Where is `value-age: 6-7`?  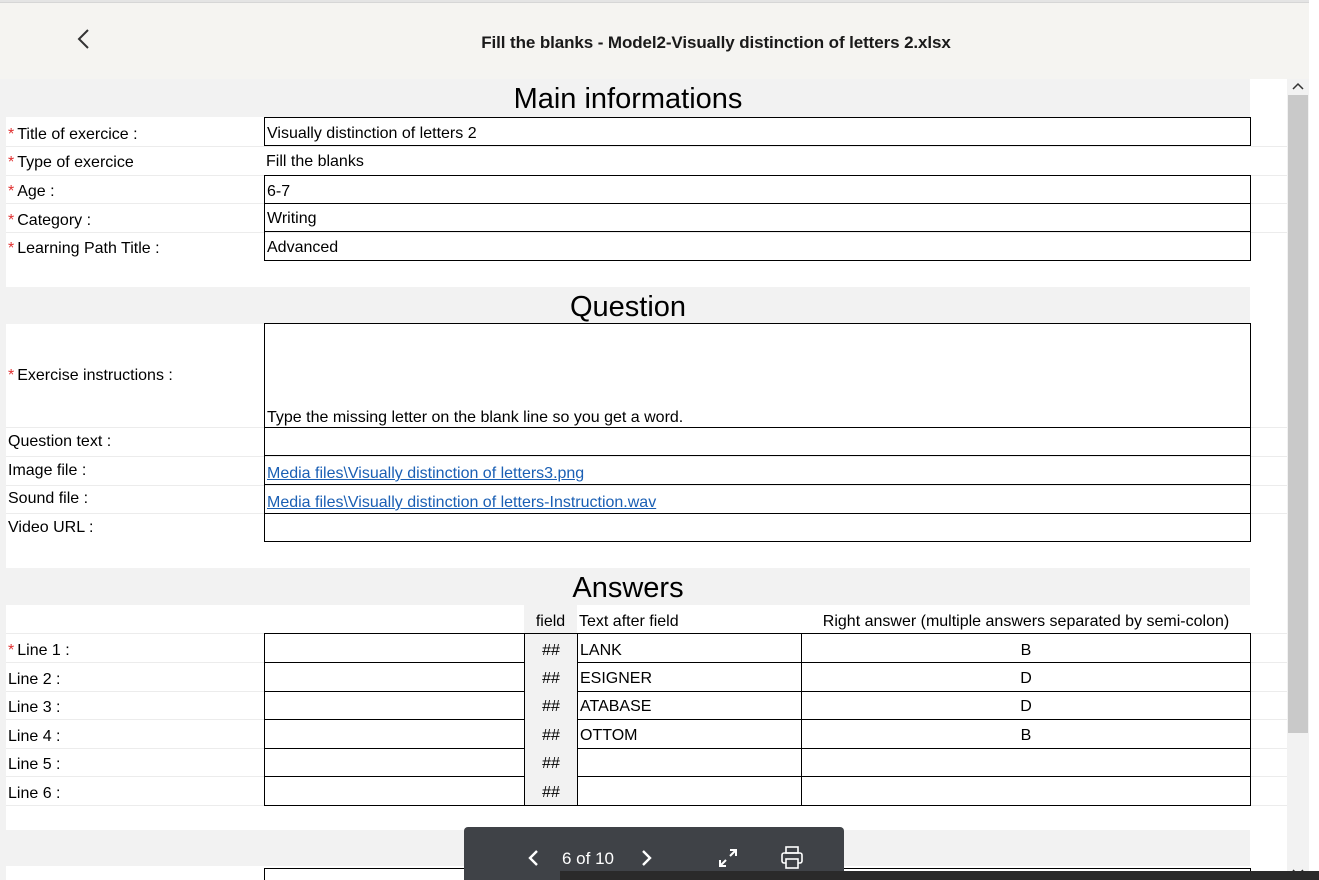 value-age: 6-7 is located at coordinates (757, 189).